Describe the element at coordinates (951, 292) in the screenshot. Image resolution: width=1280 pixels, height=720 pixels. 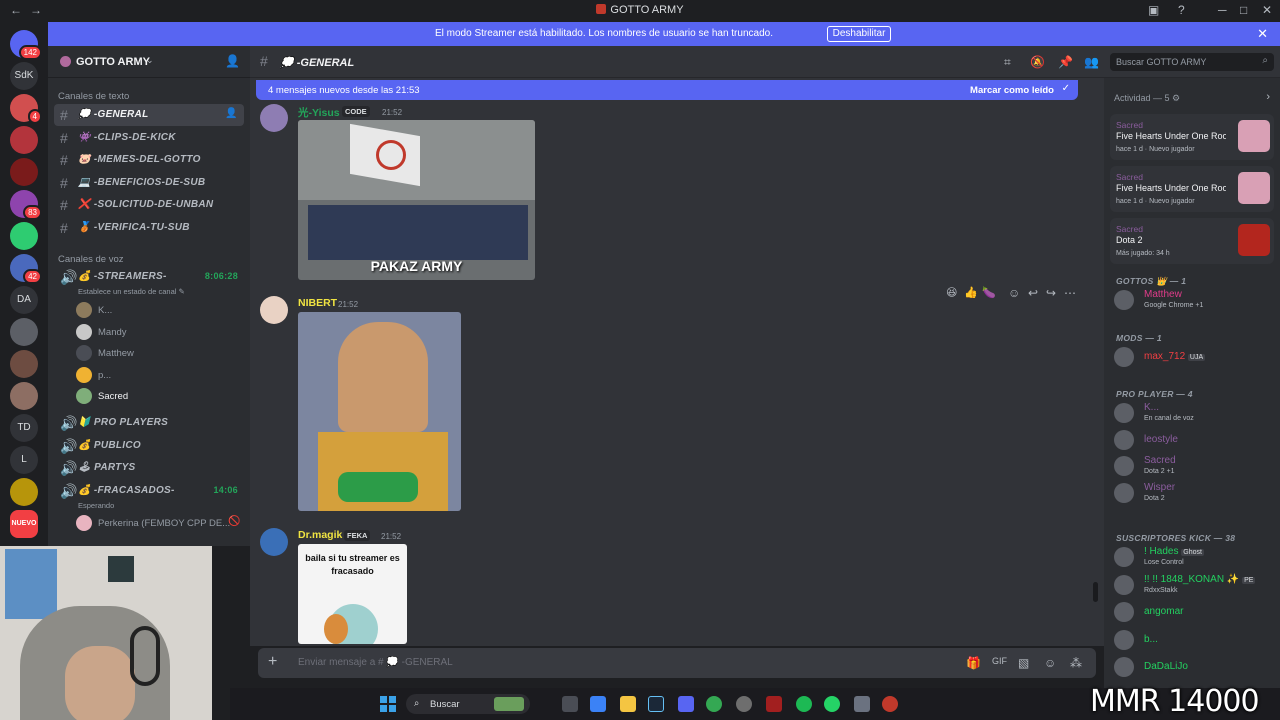
I see `reaction-laugh: 😆` at that location.